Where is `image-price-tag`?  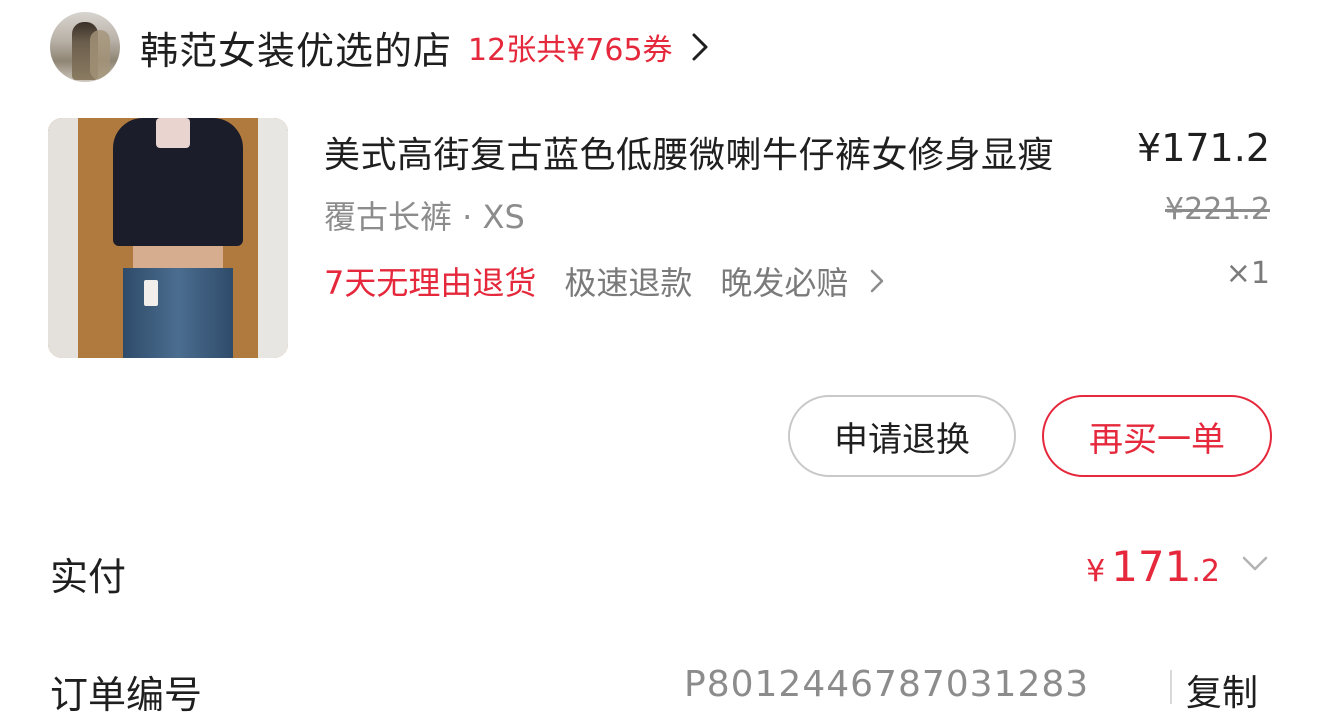 image-price-tag is located at coordinates (151, 293).